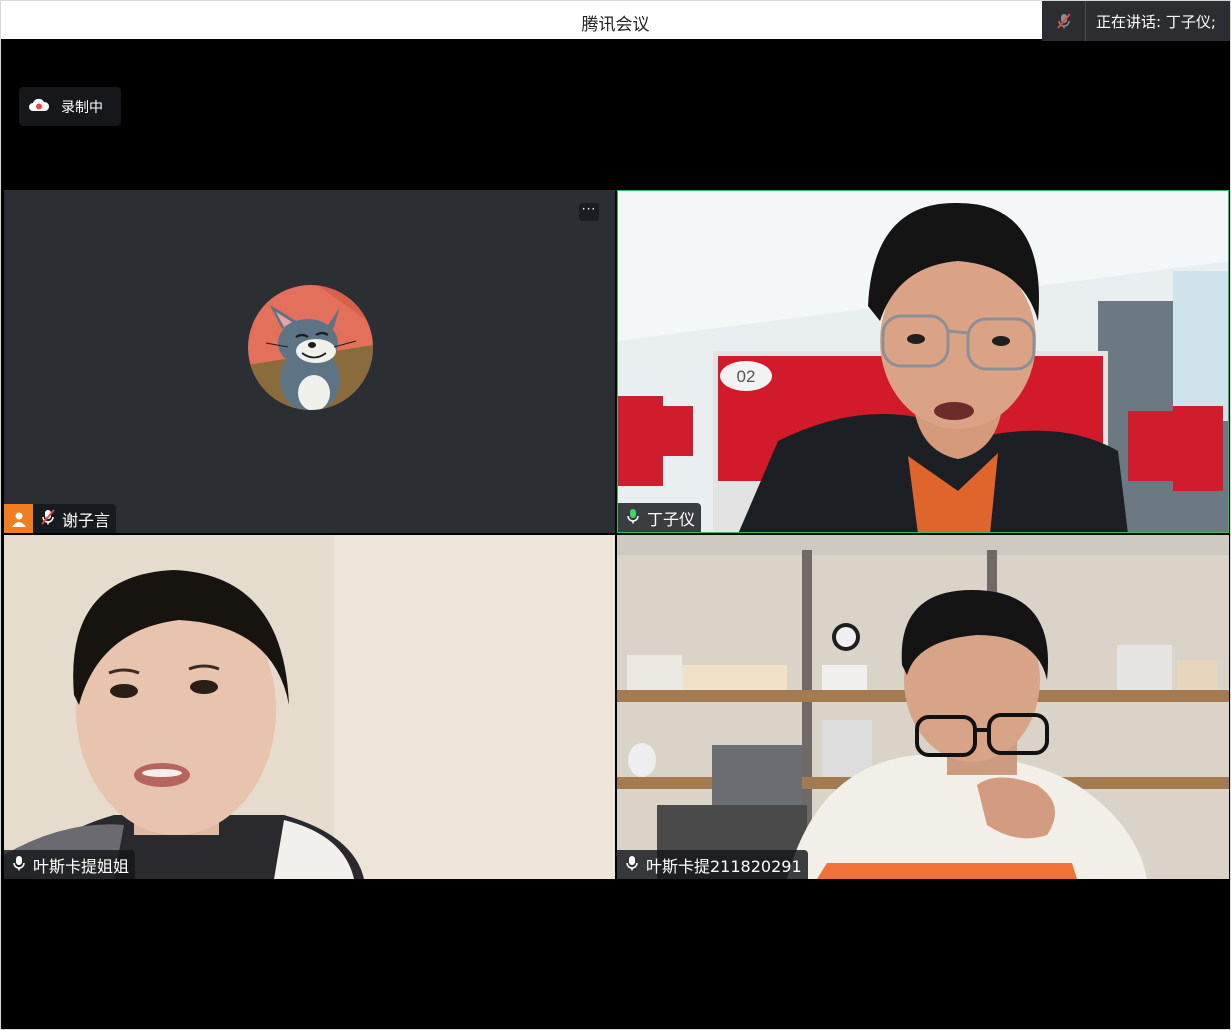  What do you see at coordinates (86, 520) in the screenshot?
I see `participant-name: 谢子言` at bounding box center [86, 520].